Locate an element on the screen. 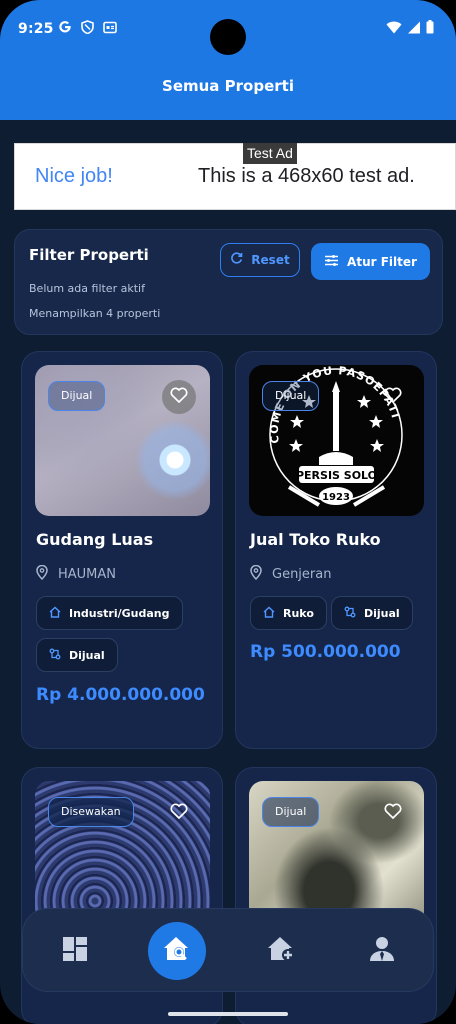  category-label: Industri/Gudang is located at coordinates (119, 613).